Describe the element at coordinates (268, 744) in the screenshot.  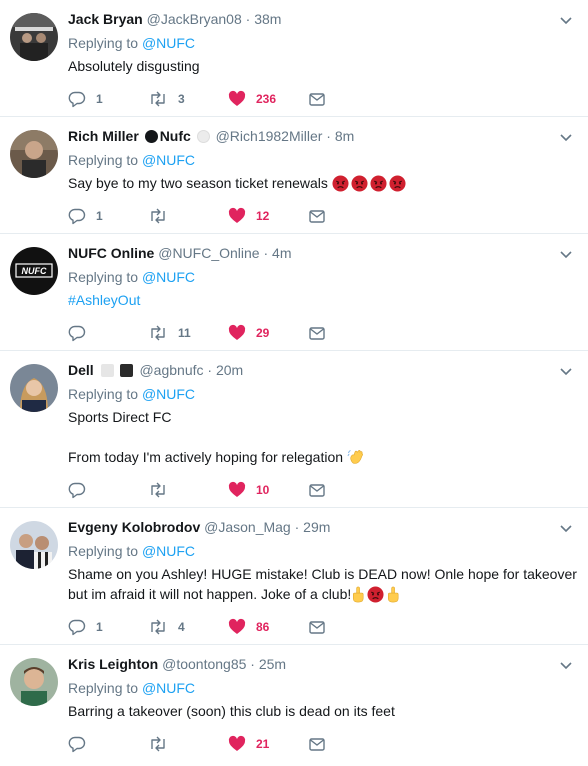
I see `like-button: 21` at that location.